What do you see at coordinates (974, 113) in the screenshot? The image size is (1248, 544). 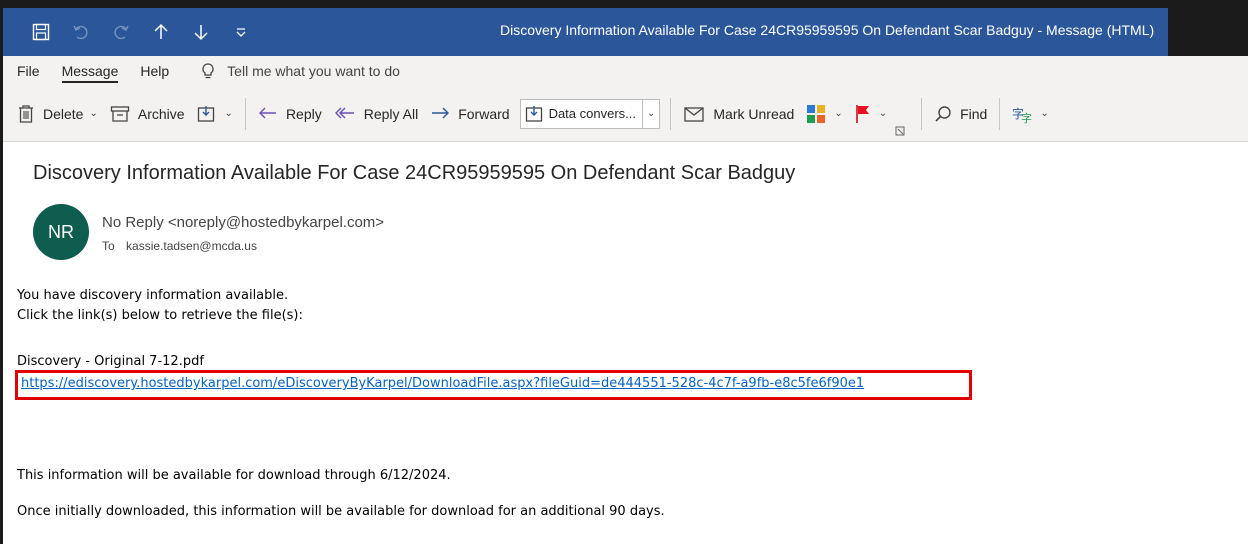 I see `find-label: Find` at bounding box center [974, 113].